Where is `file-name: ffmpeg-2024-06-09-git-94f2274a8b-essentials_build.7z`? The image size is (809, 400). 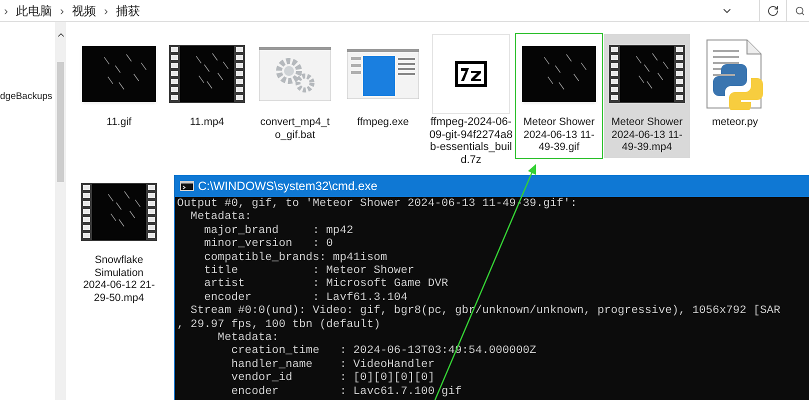
file-name: ffmpeg-2024-06-09-git-94f2274a8b-essentials_build.7z is located at coordinates (471, 140).